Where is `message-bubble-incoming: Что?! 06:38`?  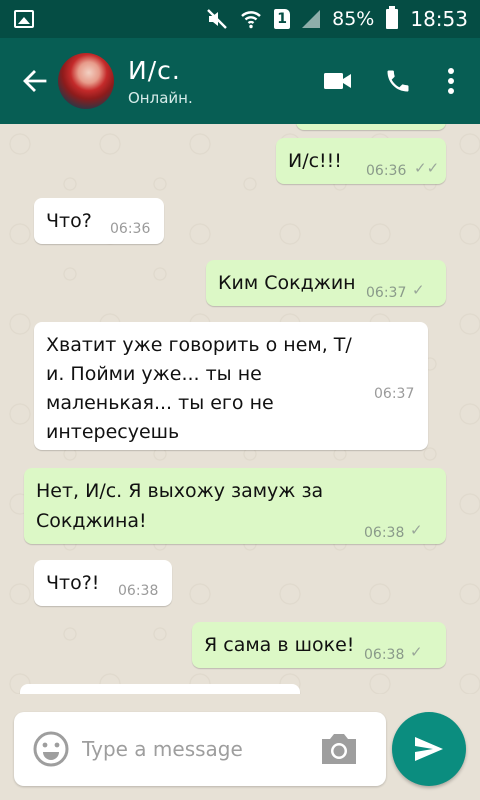 message-bubble-incoming: Что?! 06:38 is located at coordinates (103, 583).